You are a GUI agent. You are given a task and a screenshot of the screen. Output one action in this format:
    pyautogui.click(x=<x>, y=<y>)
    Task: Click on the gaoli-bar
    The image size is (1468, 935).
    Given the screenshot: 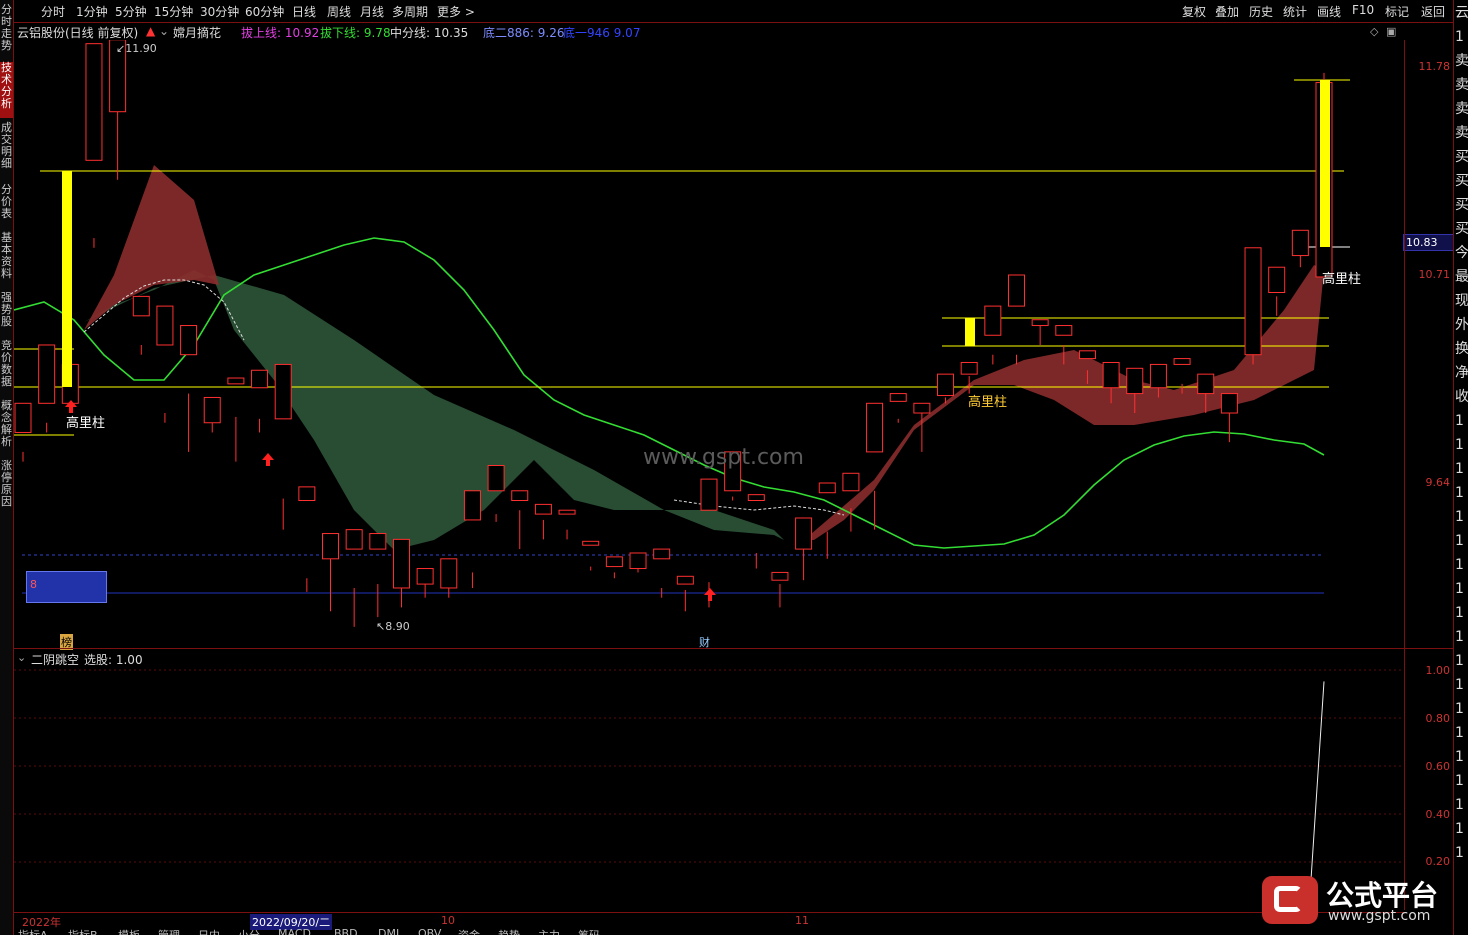 What is the action you would take?
    pyautogui.click(x=67, y=279)
    